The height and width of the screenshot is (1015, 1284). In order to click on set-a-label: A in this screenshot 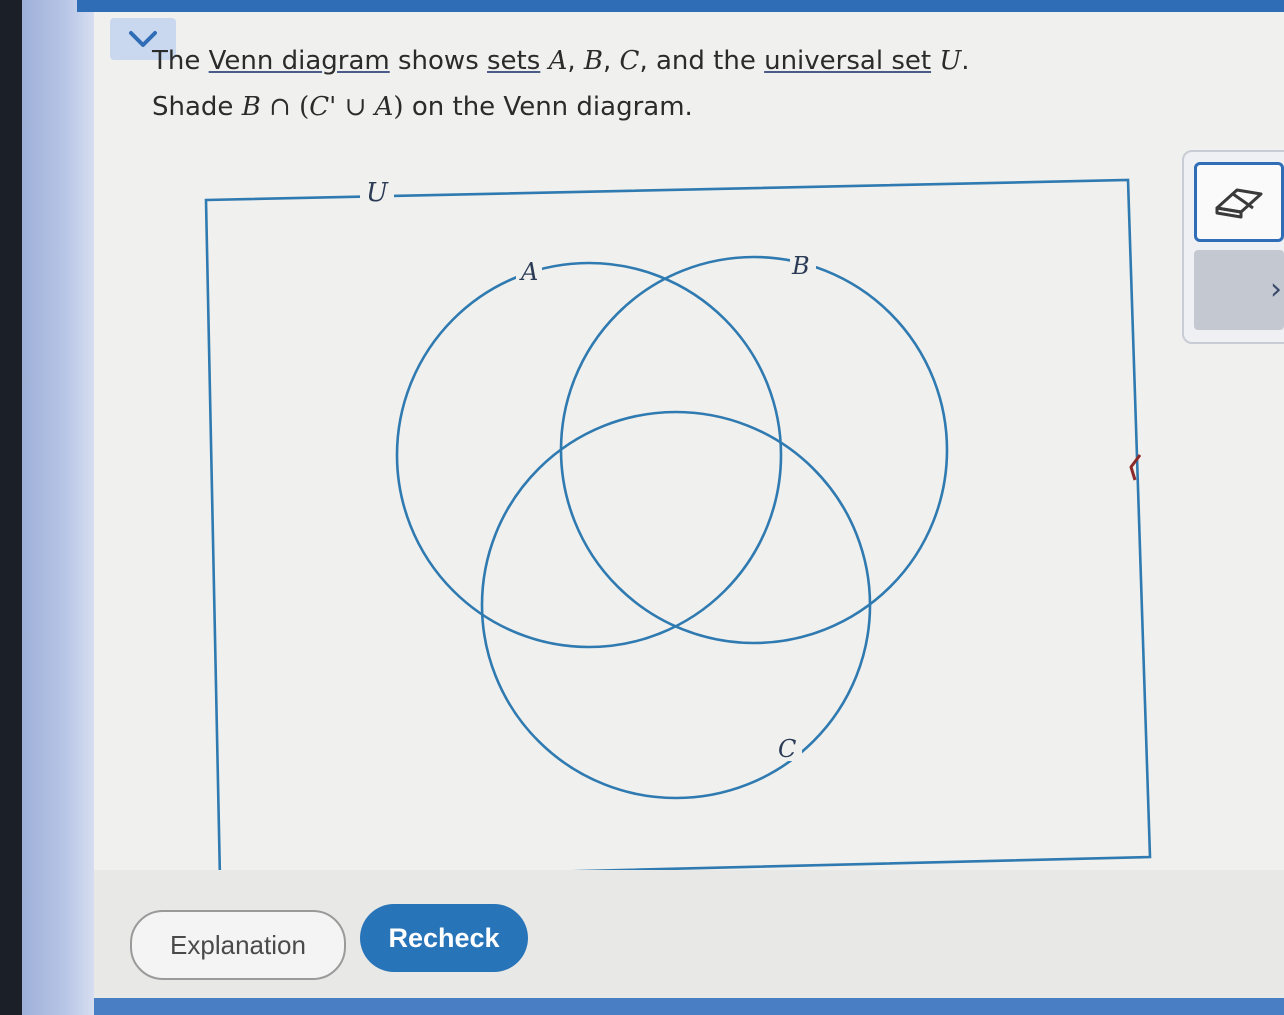, I will do `click(528, 272)`.